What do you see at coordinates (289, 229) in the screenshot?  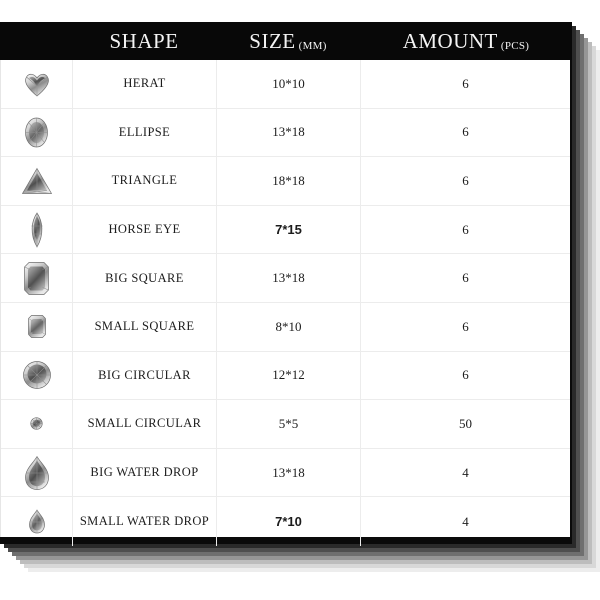 I see `table-cell-size: 7*15` at bounding box center [289, 229].